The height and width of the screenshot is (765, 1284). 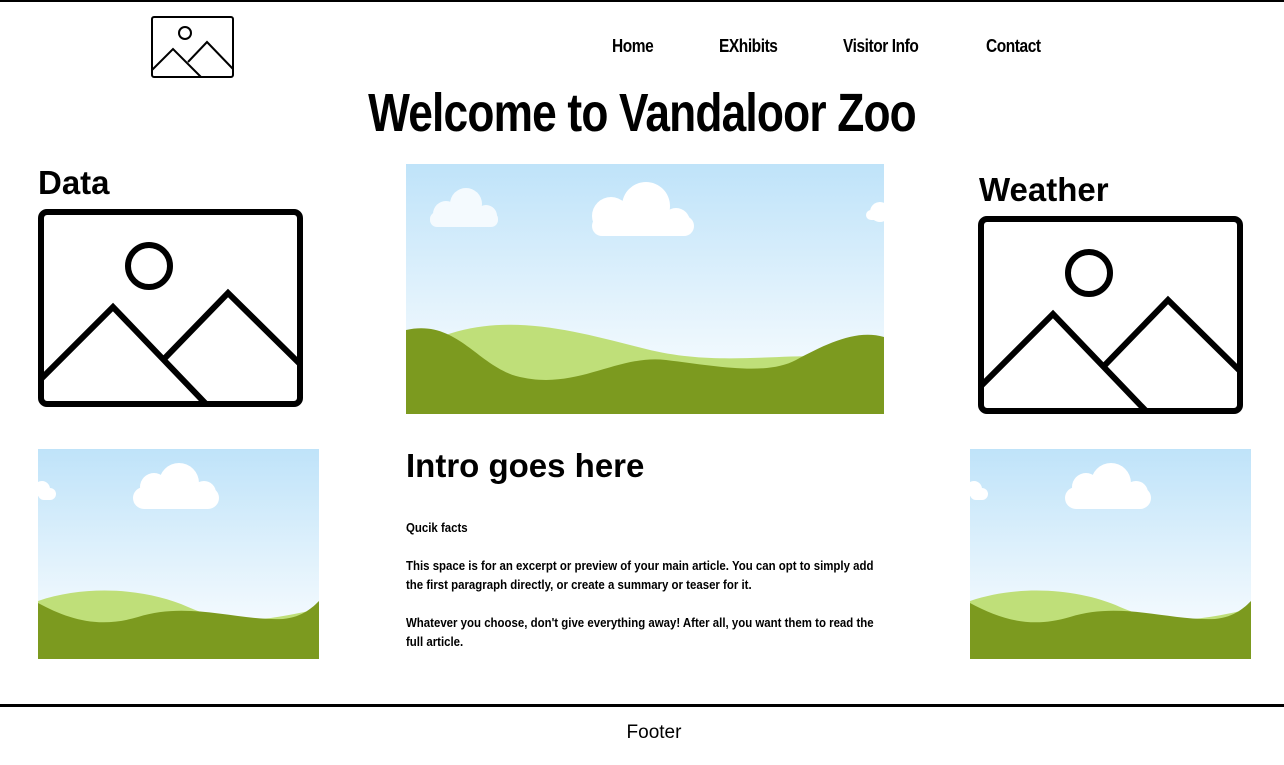 What do you see at coordinates (1013, 46) in the screenshot?
I see `nav-contact: Contact` at bounding box center [1013, 46].